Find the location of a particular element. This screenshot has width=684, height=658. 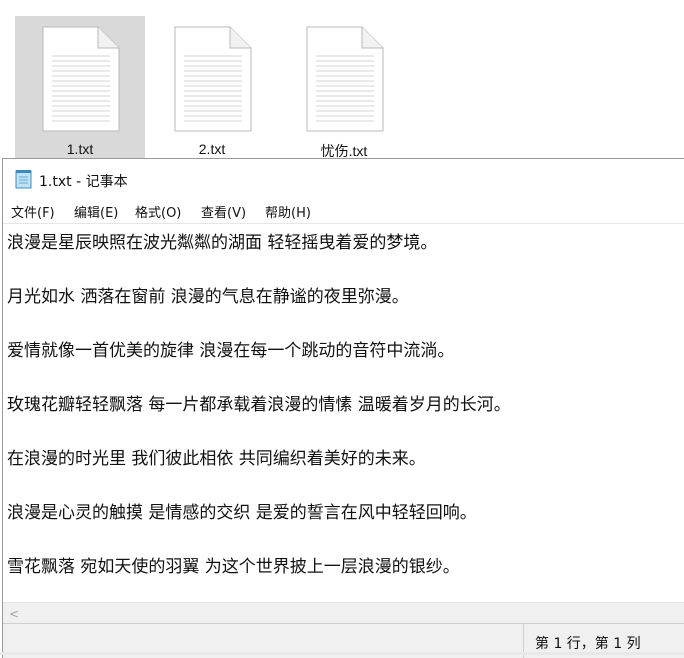

text-line: 浪漫是心灵的触摸 是情感的交织 是爱的誓言在风中轻轻回响。 is located at coordinates (242, 513).